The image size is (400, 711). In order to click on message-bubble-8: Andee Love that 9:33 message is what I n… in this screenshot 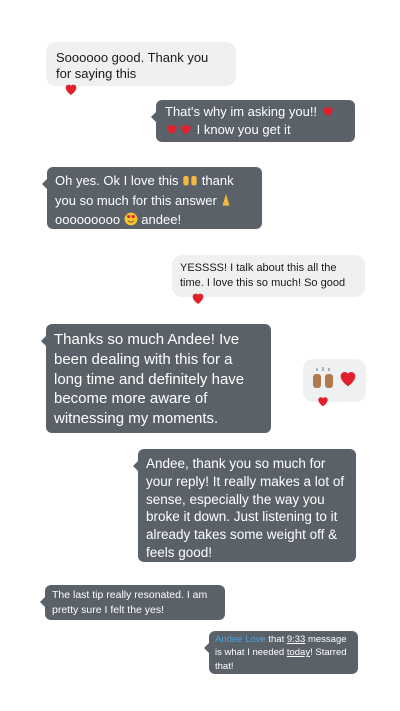, I will do `click(281, 652)`.